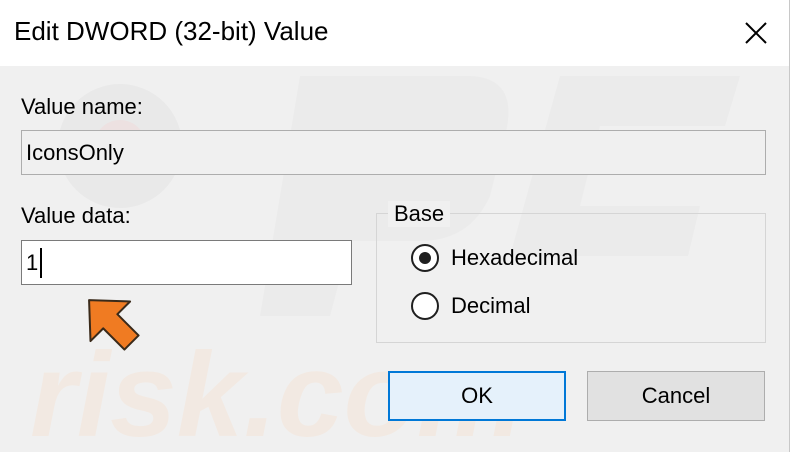 This screenshot has width=790, height=452. I want to click on value-data-input: 1, so click(186, 262).